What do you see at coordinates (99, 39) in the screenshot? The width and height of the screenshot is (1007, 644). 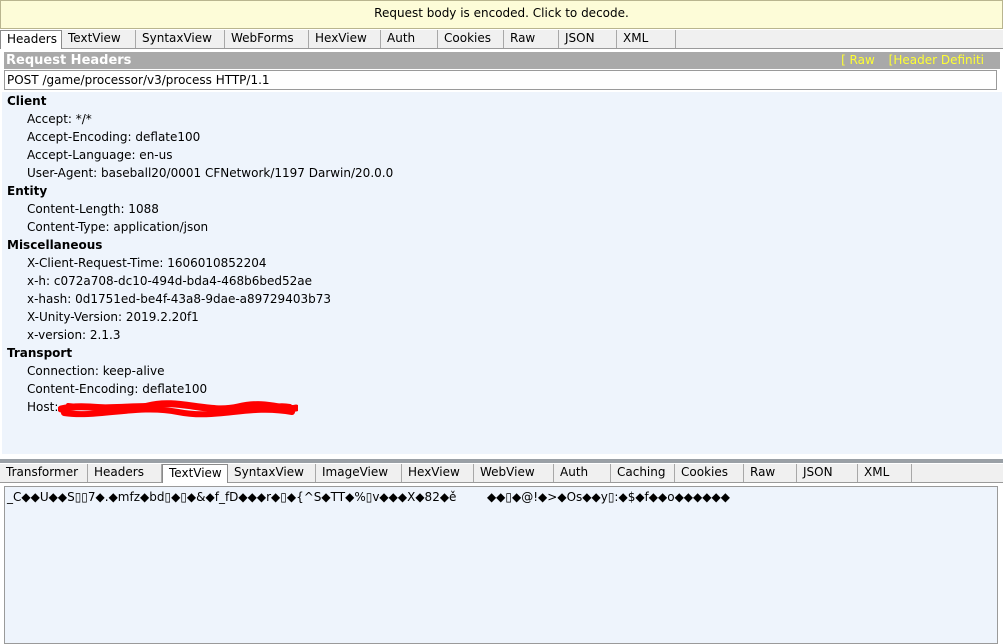 I see `tab-textview: TextView` at bounding box center [99, 39].